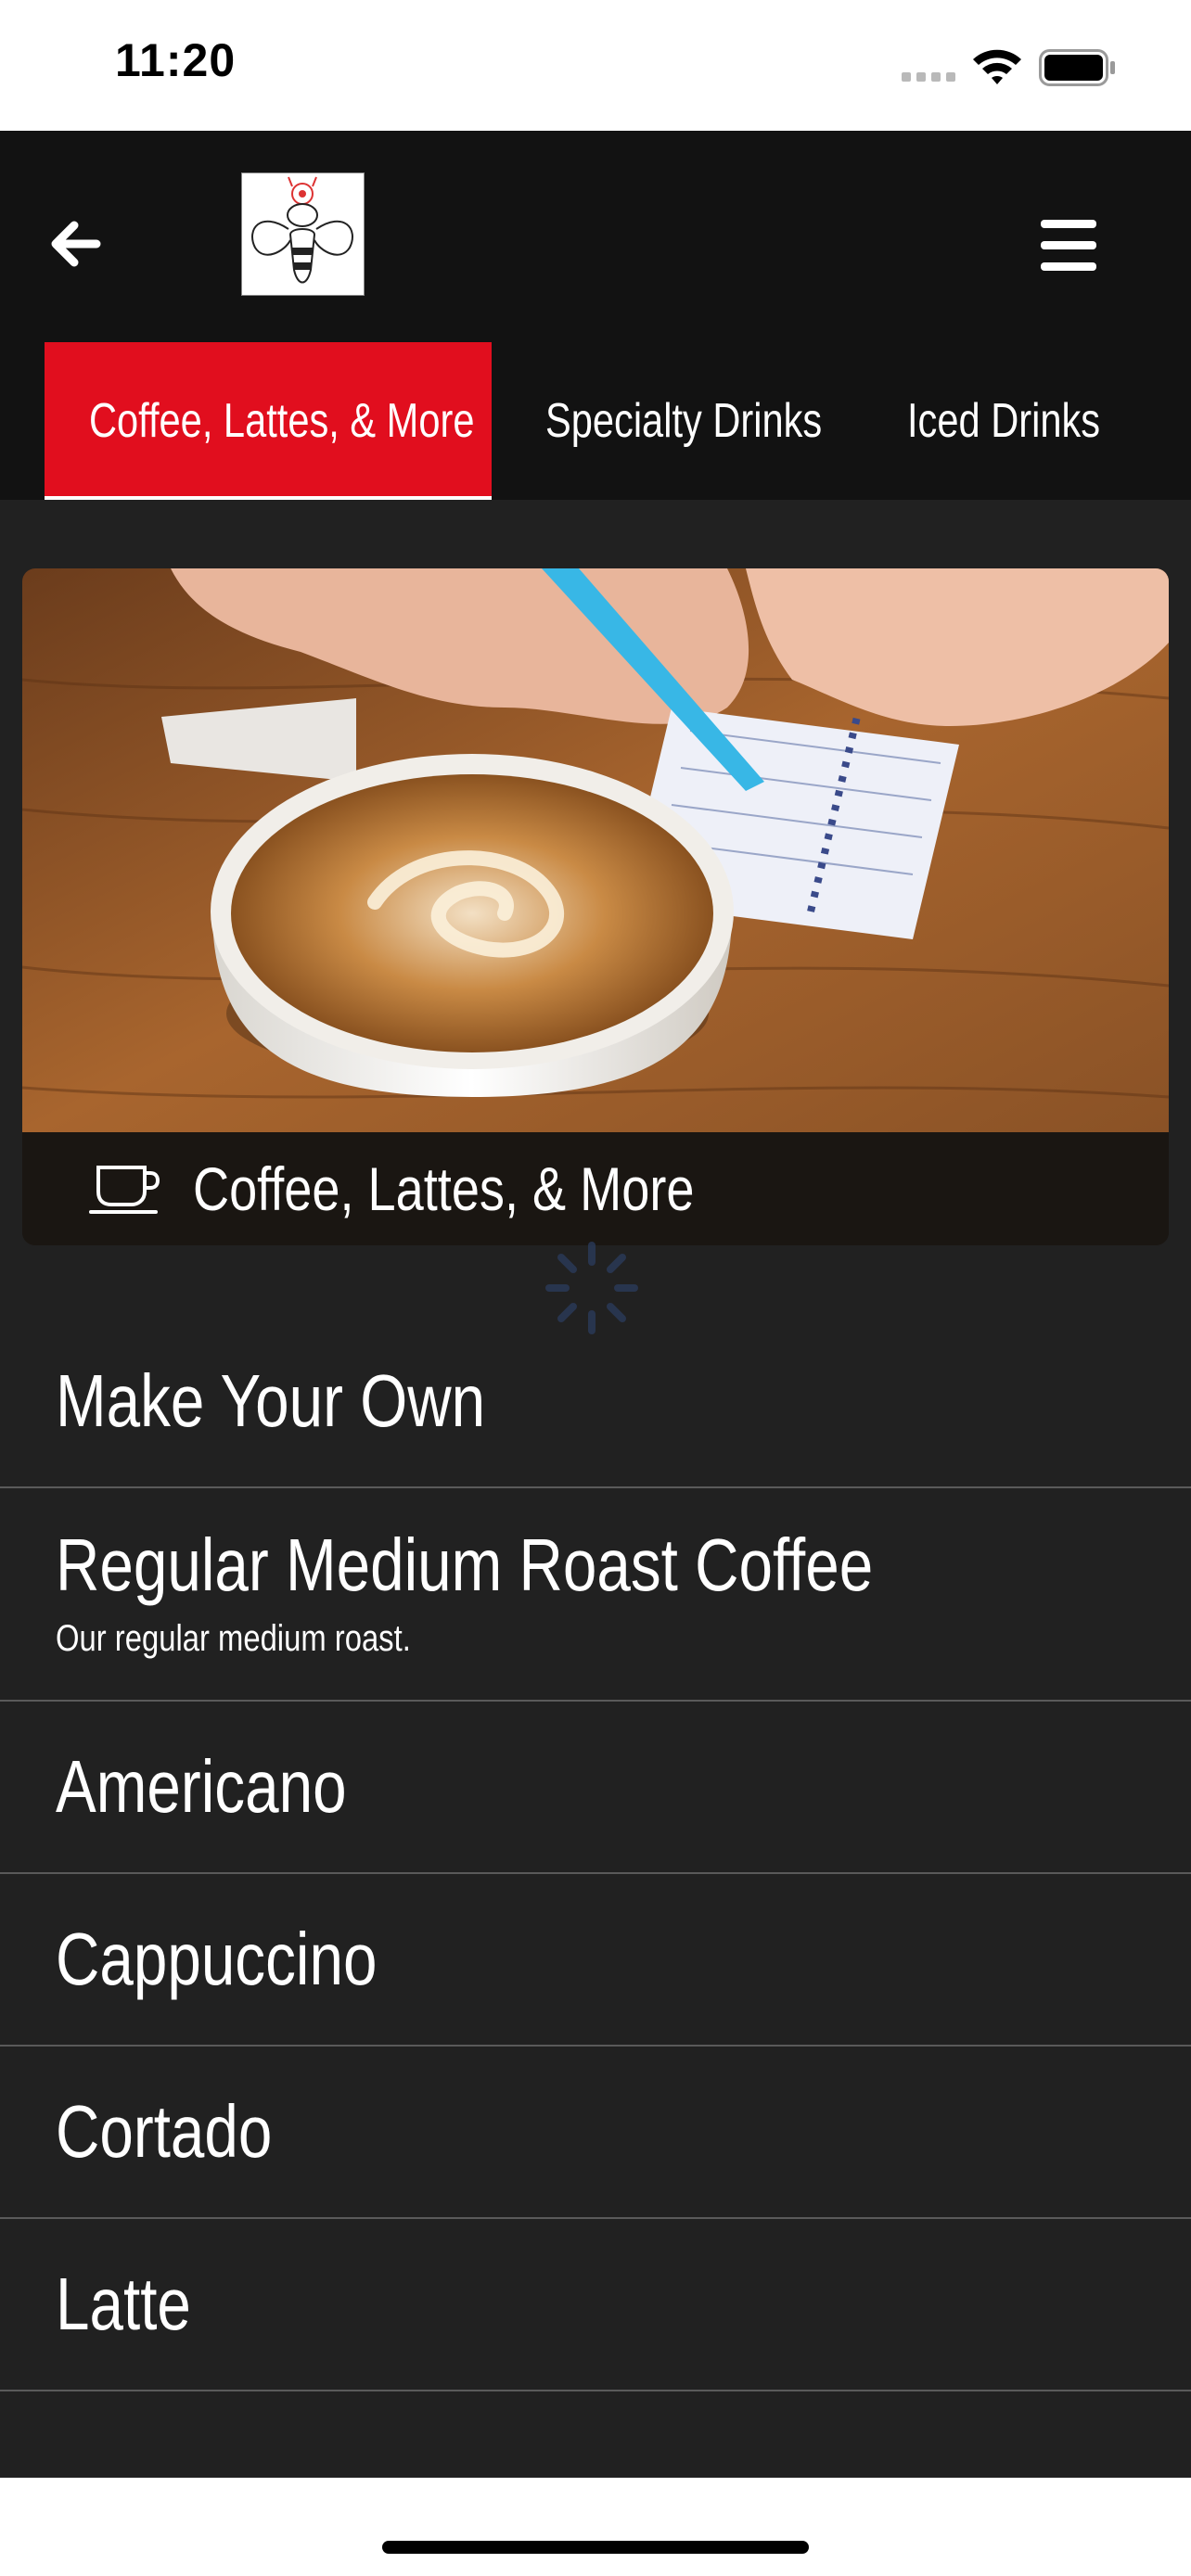 The height and width of the screenshot is (2576, 1191). I want to click on battery-icon, so click(1077, 67).